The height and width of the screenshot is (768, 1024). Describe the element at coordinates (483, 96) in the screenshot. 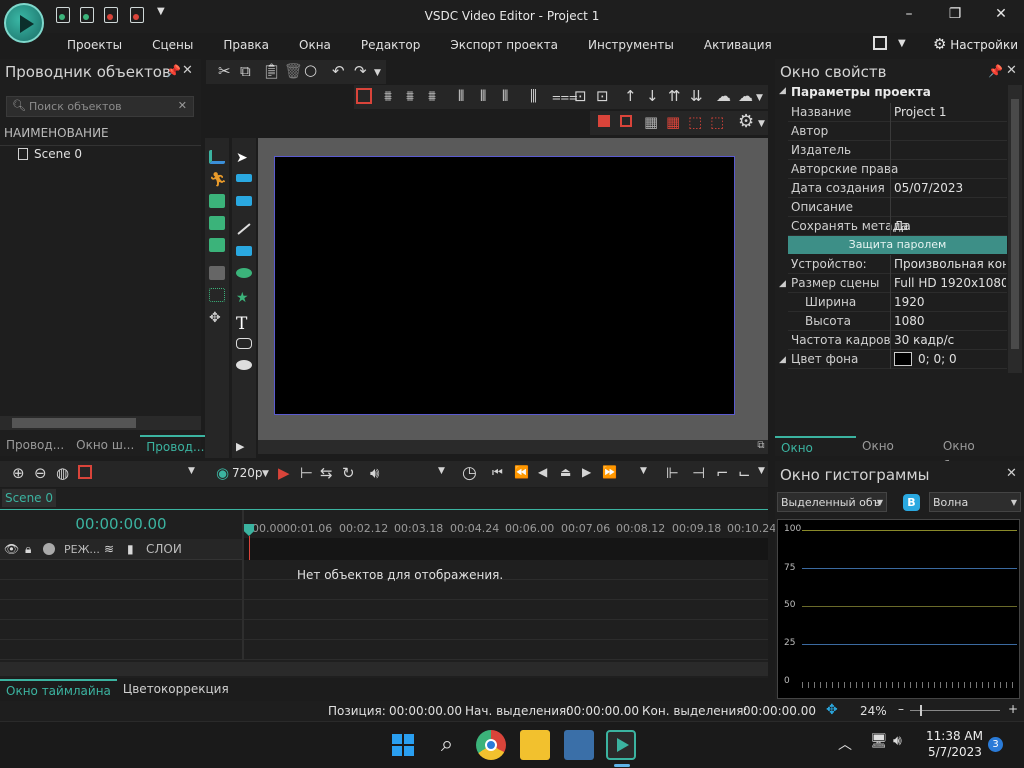

I see `align-center-icon: ⫴` at that location.